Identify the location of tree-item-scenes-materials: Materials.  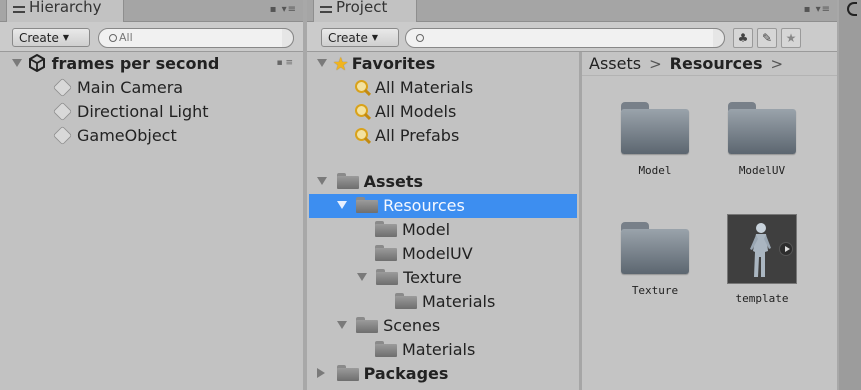
(425, 351).